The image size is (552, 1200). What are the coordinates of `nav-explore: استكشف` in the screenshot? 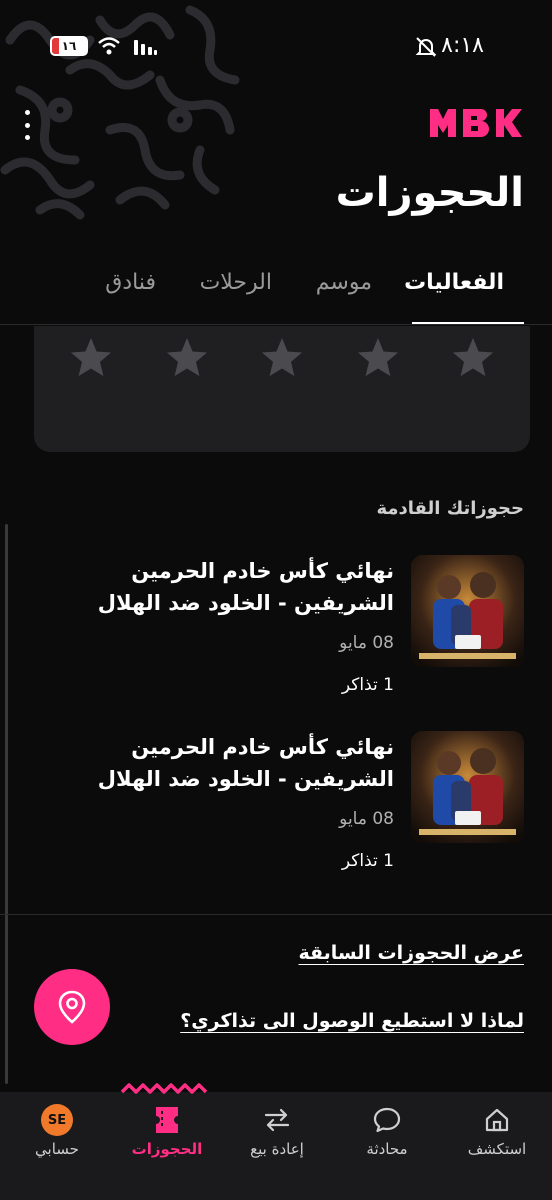 It's located at (497, 1146).